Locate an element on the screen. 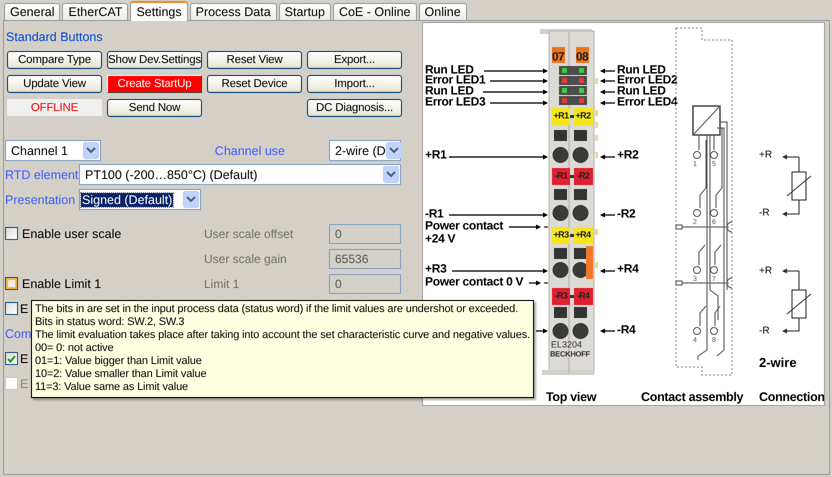 This screenshot has width=832, height=477. field-label: Limit 1 is located at coordinates (222, 283).